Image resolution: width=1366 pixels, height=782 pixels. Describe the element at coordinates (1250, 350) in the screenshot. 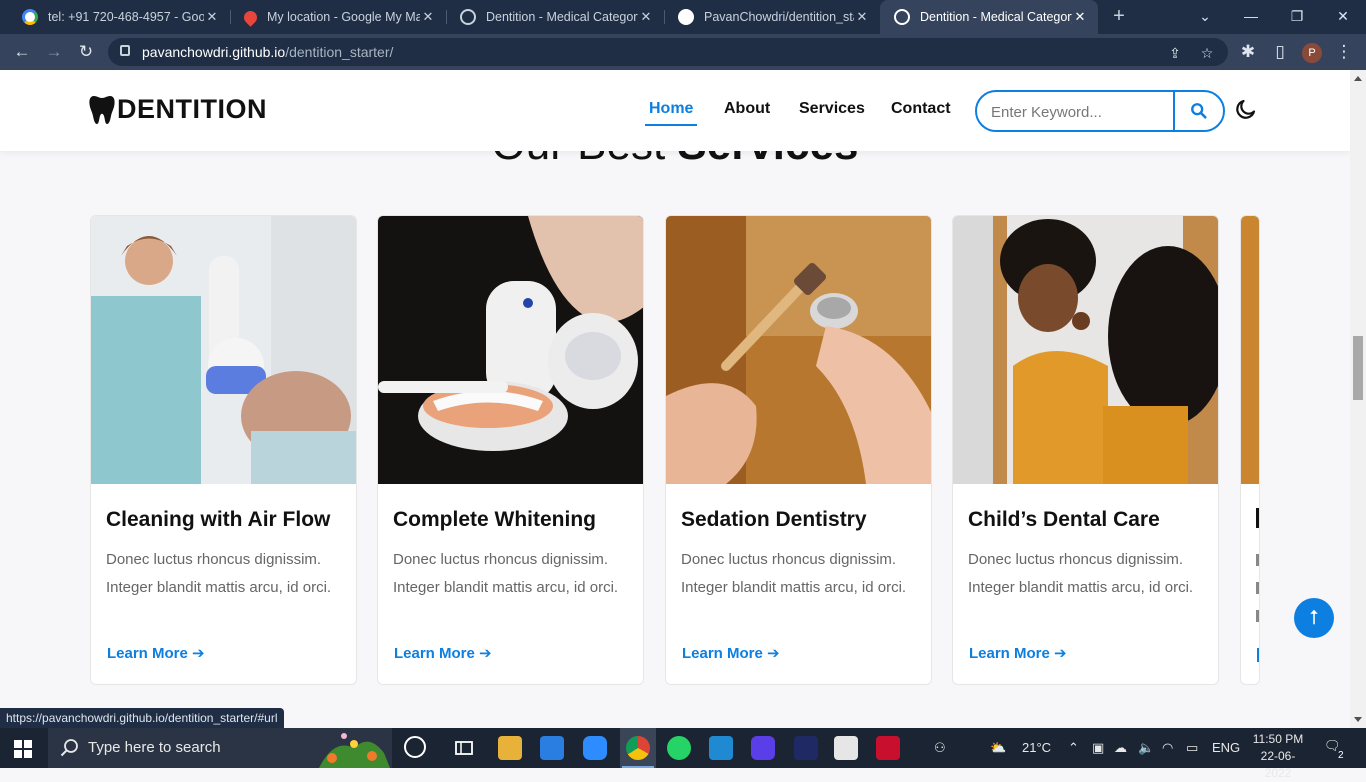

I see `service-image-partial` at that location.